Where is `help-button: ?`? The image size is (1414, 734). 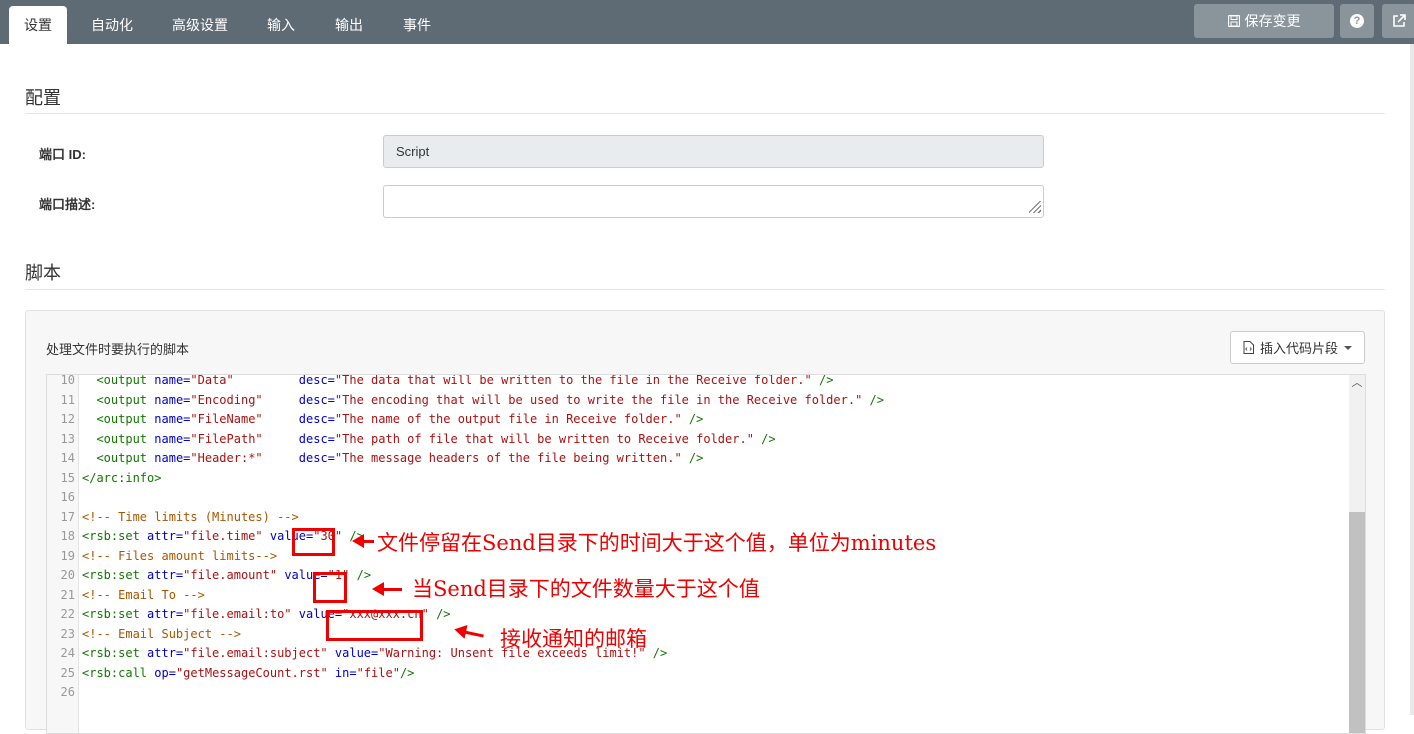
help-button: ? is located at coordinates (1357, 21).